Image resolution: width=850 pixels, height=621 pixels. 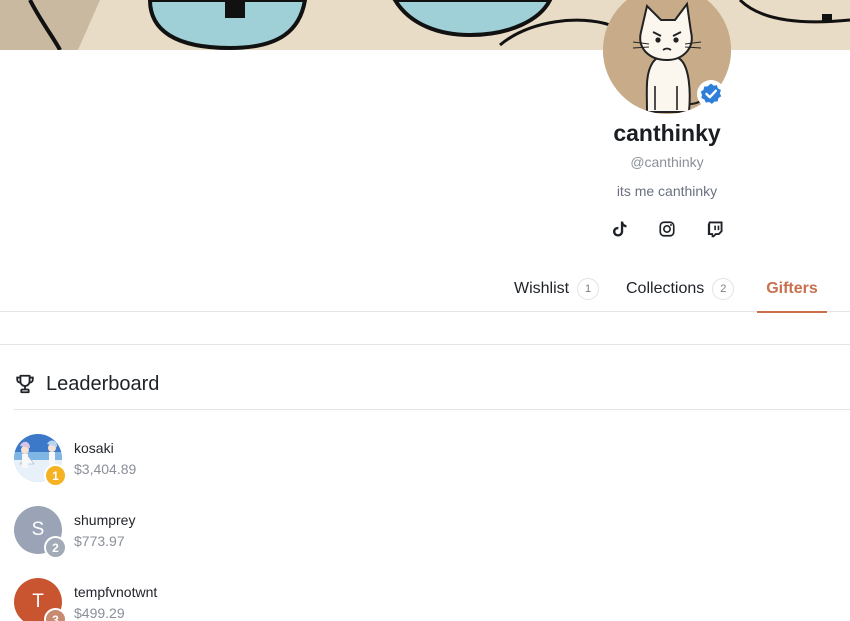 I want to click on instagram-link, so click(x=667, y=229).